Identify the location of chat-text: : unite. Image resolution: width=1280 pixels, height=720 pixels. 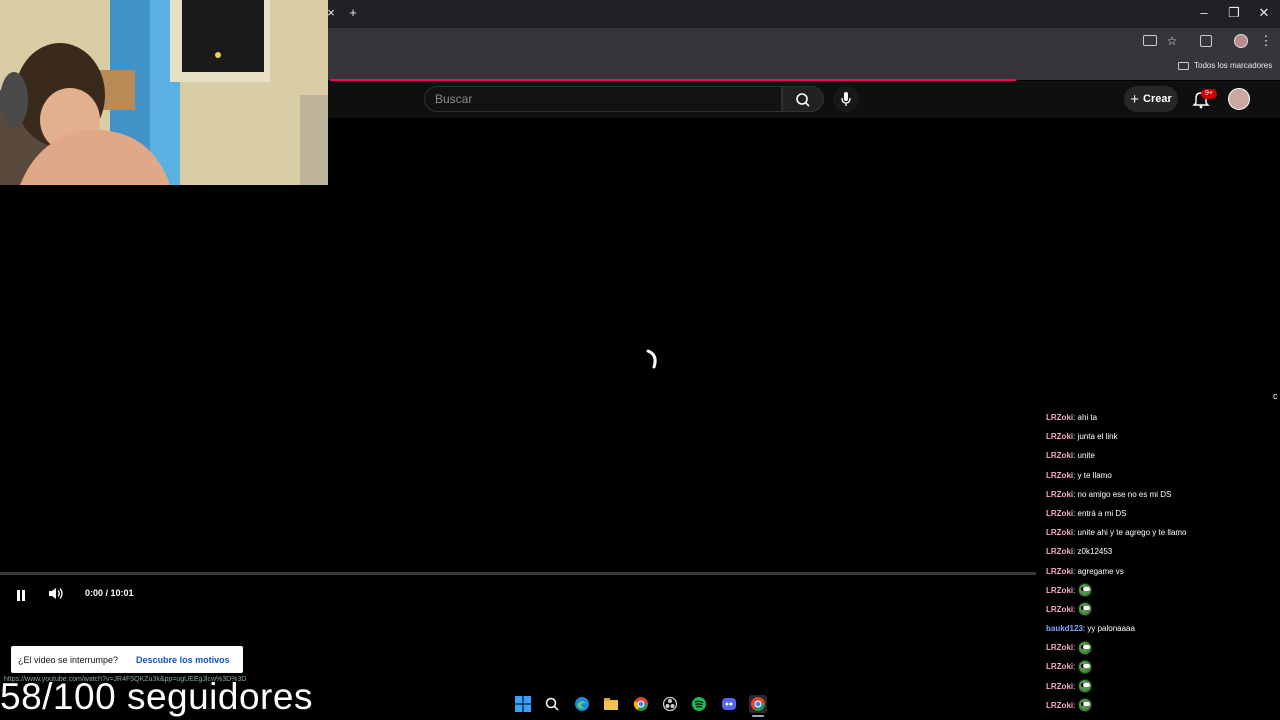
(1084, 456).